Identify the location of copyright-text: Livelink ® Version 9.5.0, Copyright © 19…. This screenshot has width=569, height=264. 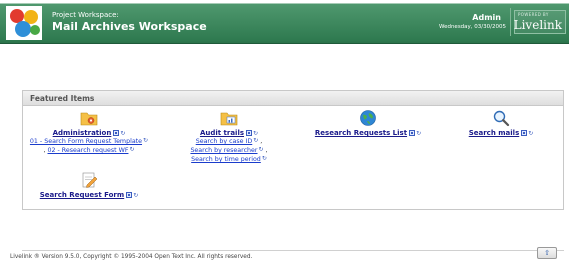
(131, 257).